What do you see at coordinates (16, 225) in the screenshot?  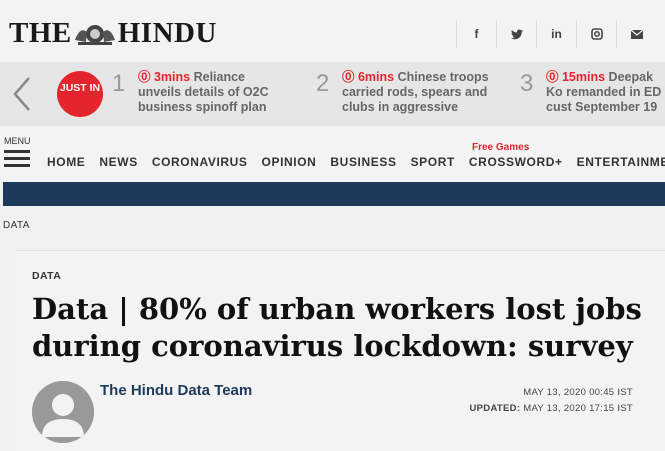 I see `breadcrumb: DATA` at bounding box center [16, 225].